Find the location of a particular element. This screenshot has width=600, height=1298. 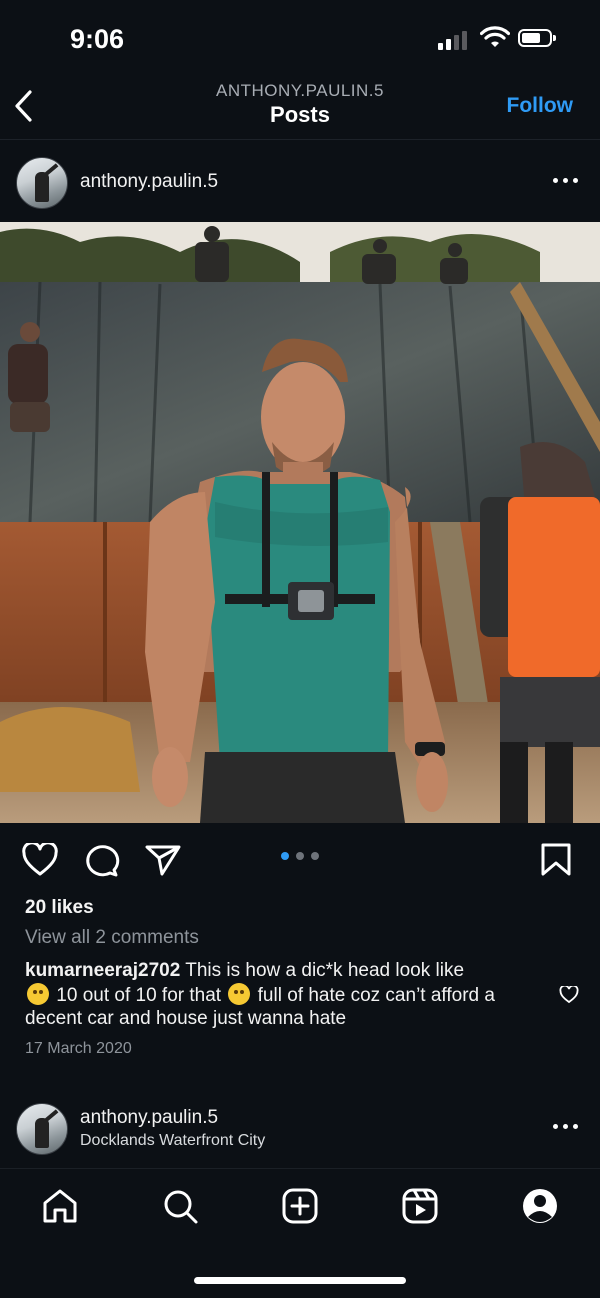

carousel-indicator is located at coordinates (301, 857).